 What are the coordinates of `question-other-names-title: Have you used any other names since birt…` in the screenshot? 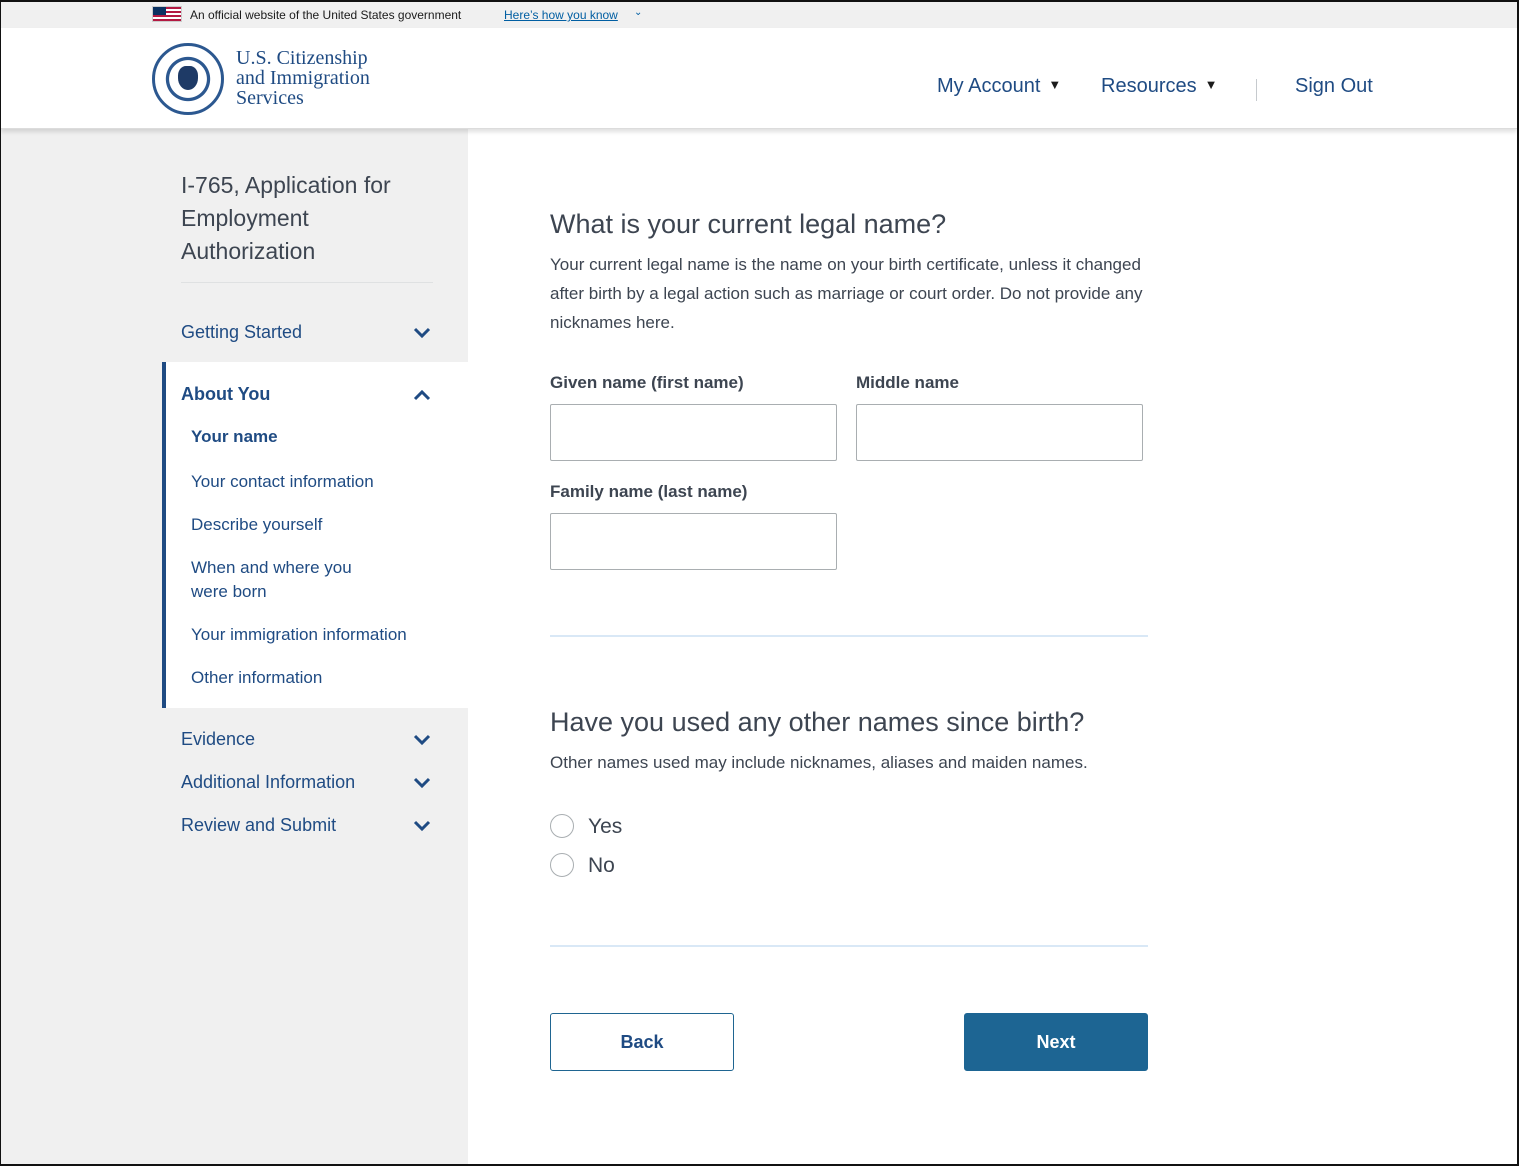 It's located at (817, 722).